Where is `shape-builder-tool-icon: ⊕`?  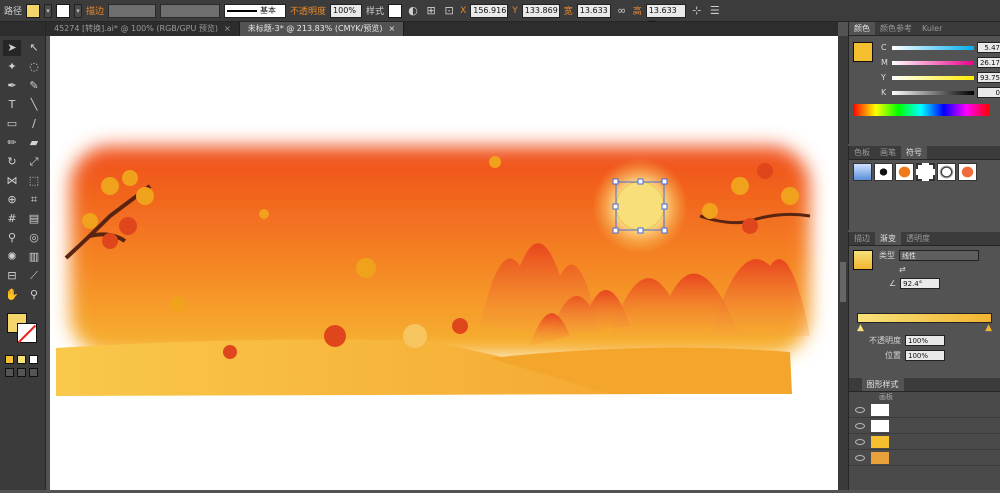
shape-builder-tool-icon: ⊕ is located at coordinates (12, 200).